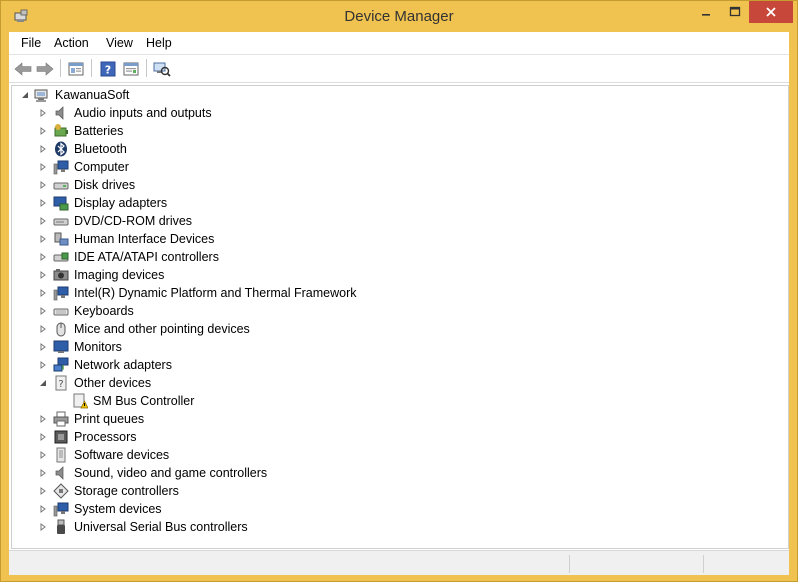  I want to click on menu-bar: File Action View Help, so click(399, 43).